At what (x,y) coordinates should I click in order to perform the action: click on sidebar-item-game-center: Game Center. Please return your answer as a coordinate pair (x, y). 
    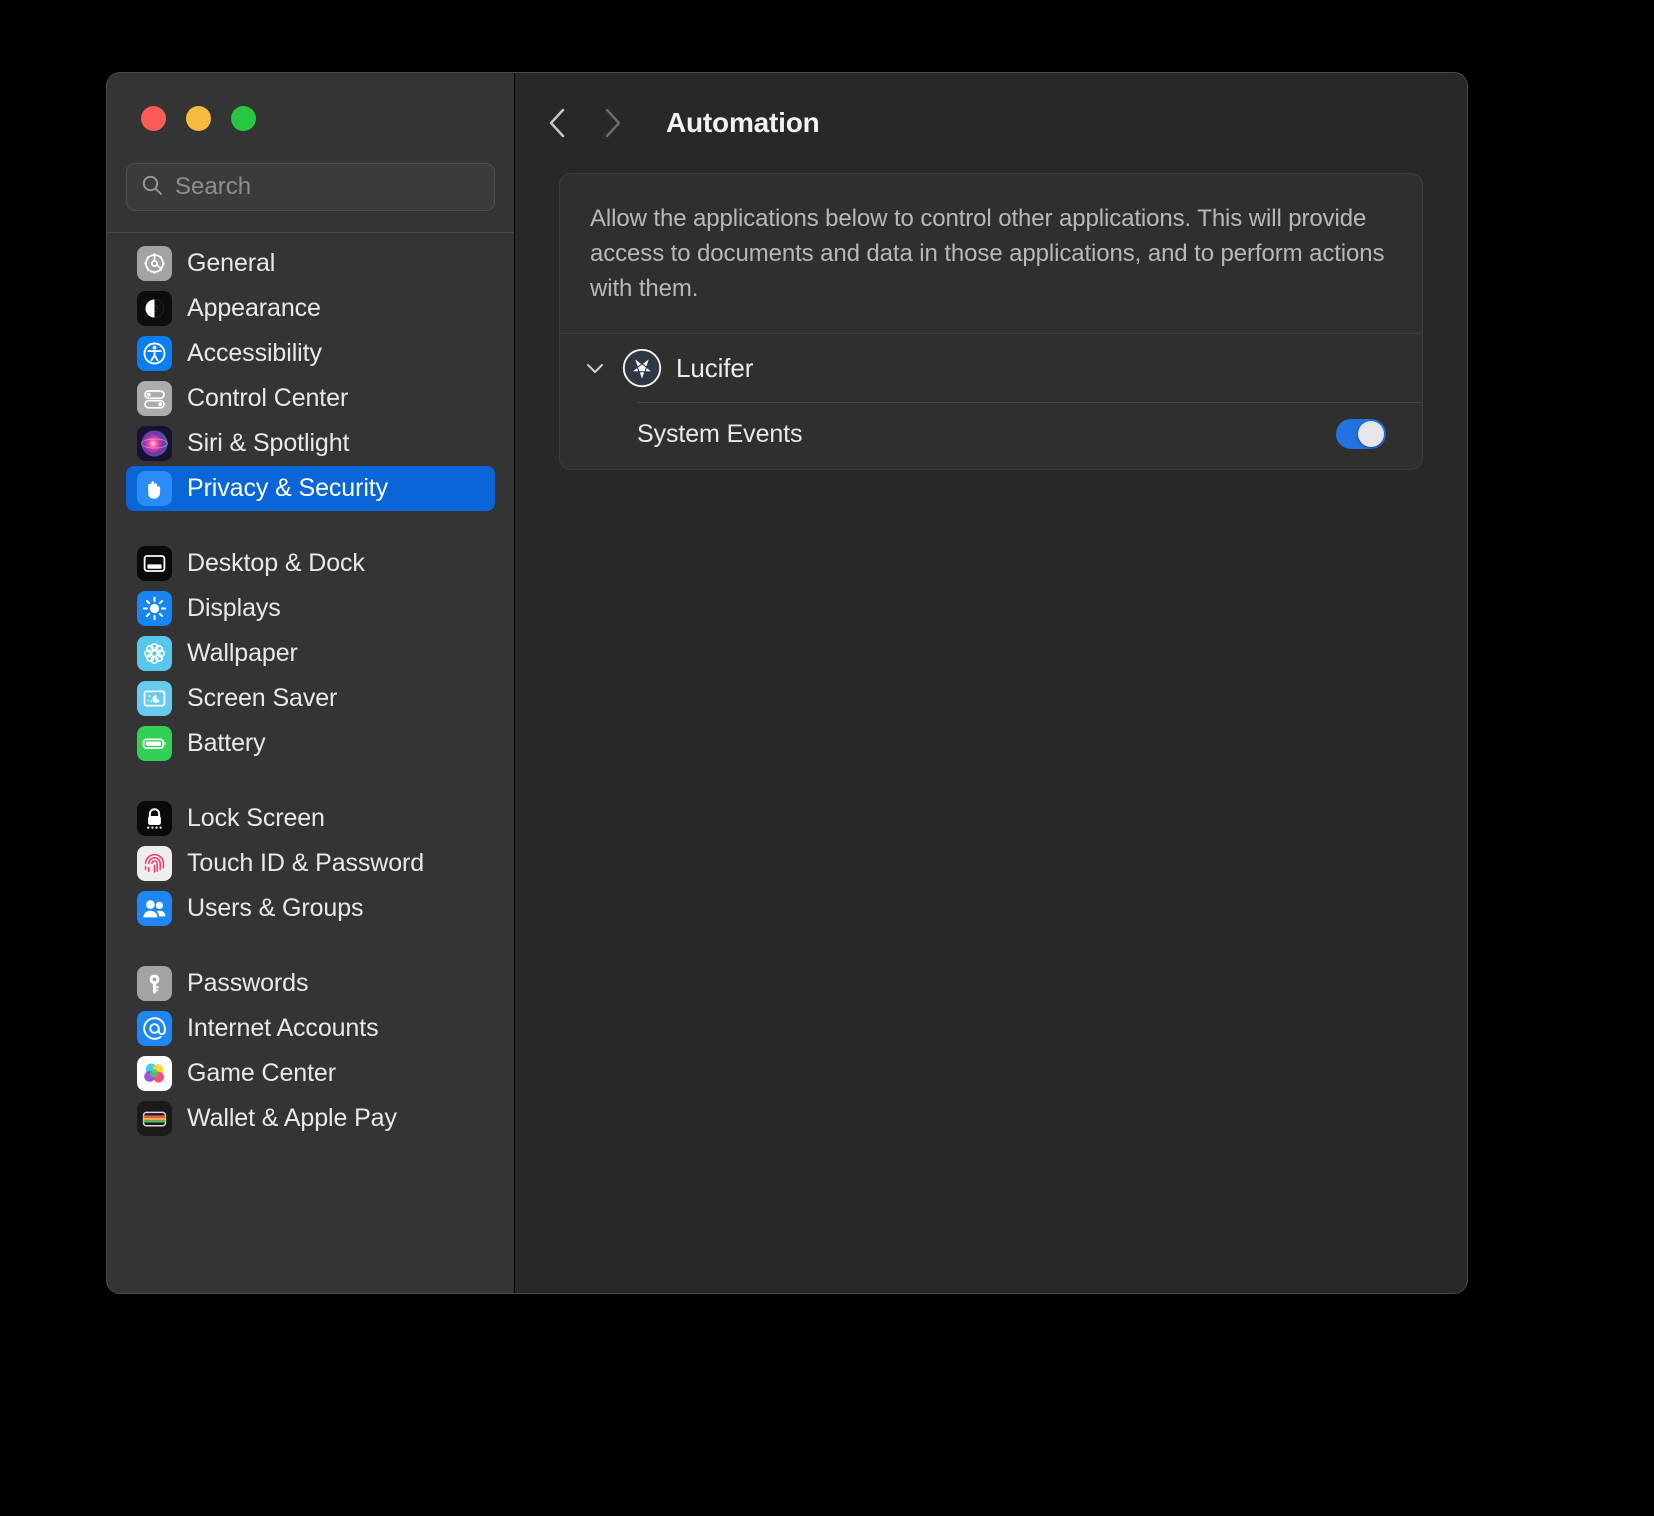
    Looking at the image, I should click on (310, 1073).